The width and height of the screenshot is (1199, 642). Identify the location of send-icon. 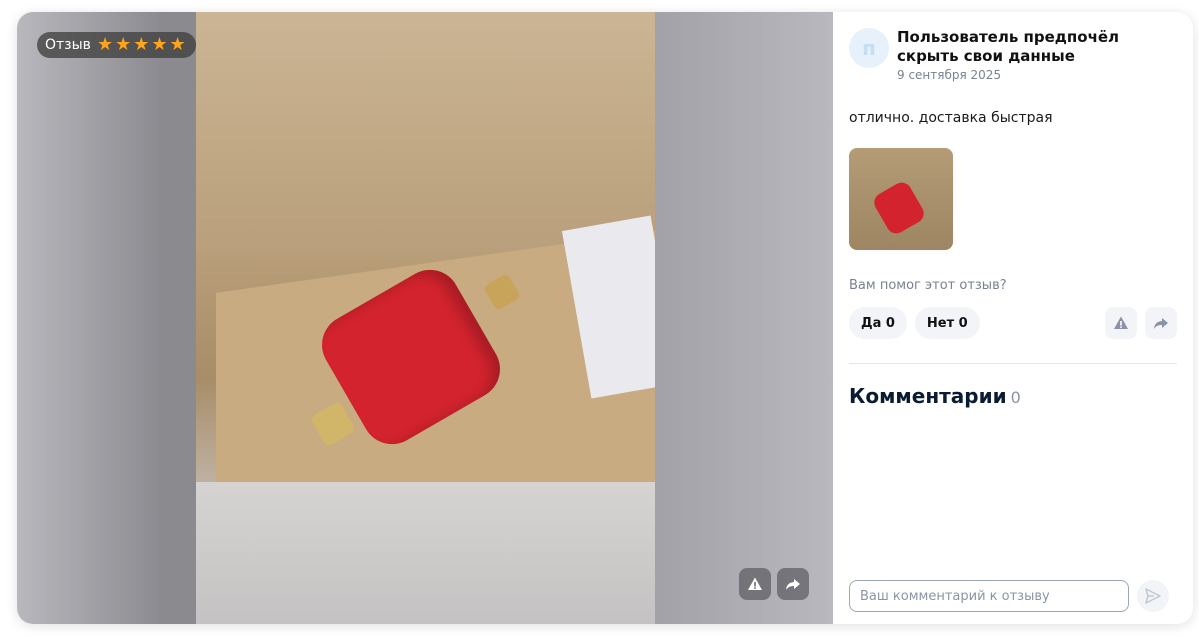
(1153, 596).